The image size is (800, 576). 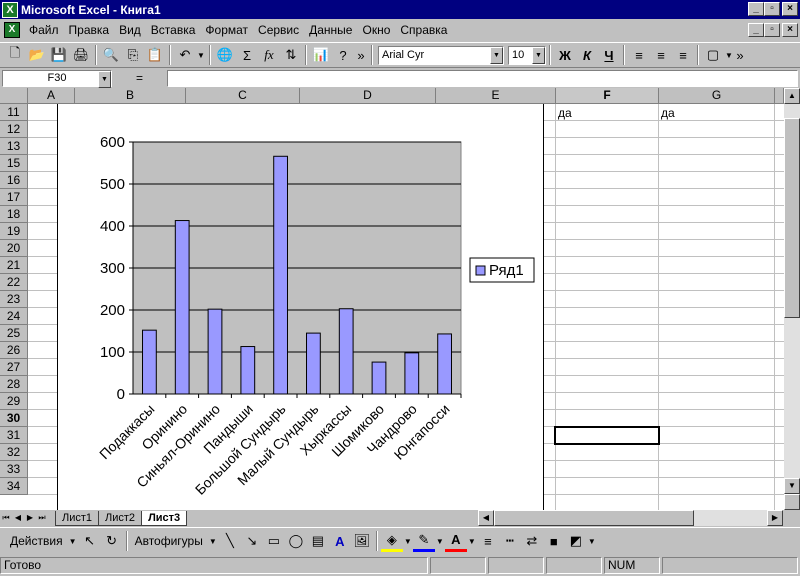 I want to click on horizontal-scrollbar: ◀ ▶, so click(x=630, y=518).